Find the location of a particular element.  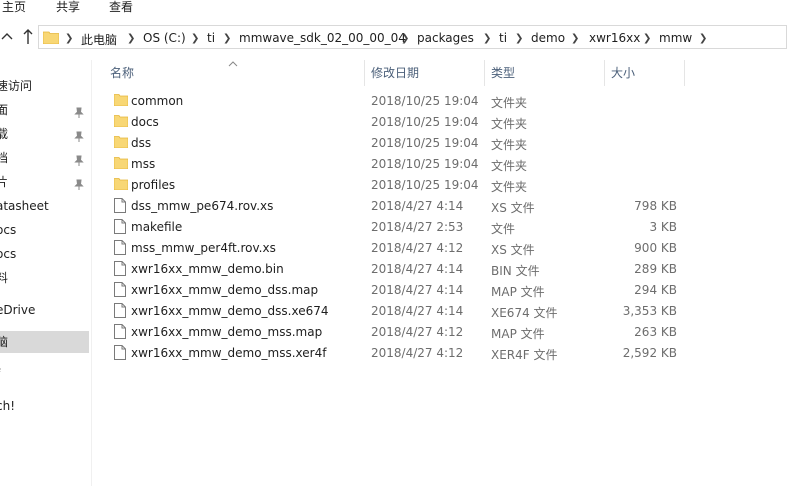

breadcrumb-ti-2: ti is located at coordinates (503, 38).